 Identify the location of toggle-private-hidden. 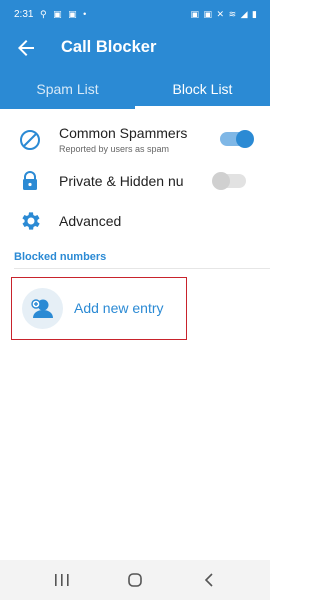
(229, 181).